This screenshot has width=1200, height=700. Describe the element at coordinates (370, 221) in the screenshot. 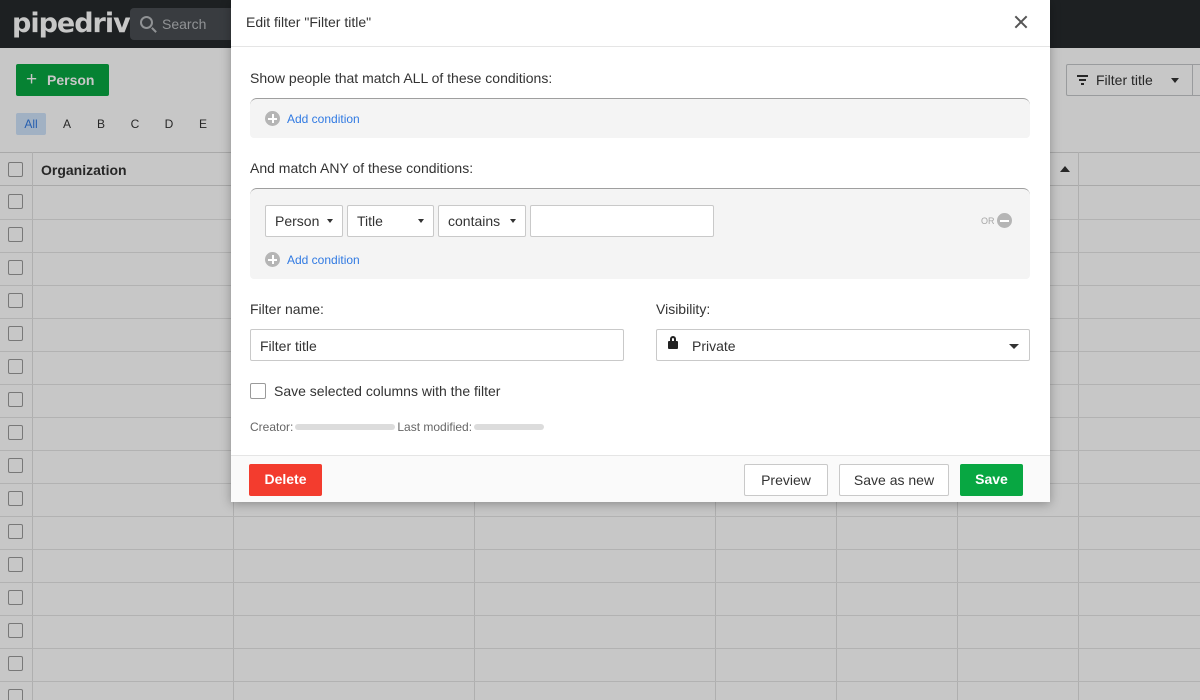

I see `condition-field-value: Title` at that location.